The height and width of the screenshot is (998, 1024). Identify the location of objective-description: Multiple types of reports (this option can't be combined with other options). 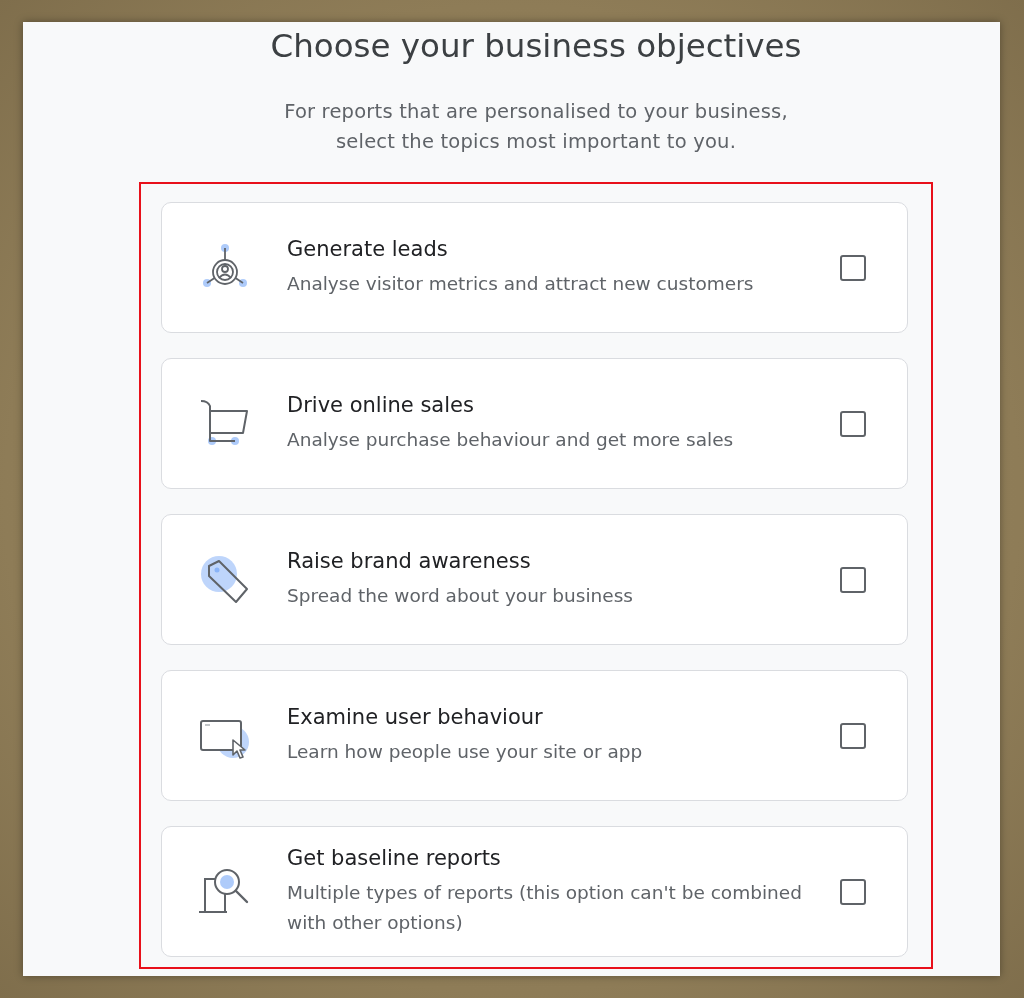
(545, 908).